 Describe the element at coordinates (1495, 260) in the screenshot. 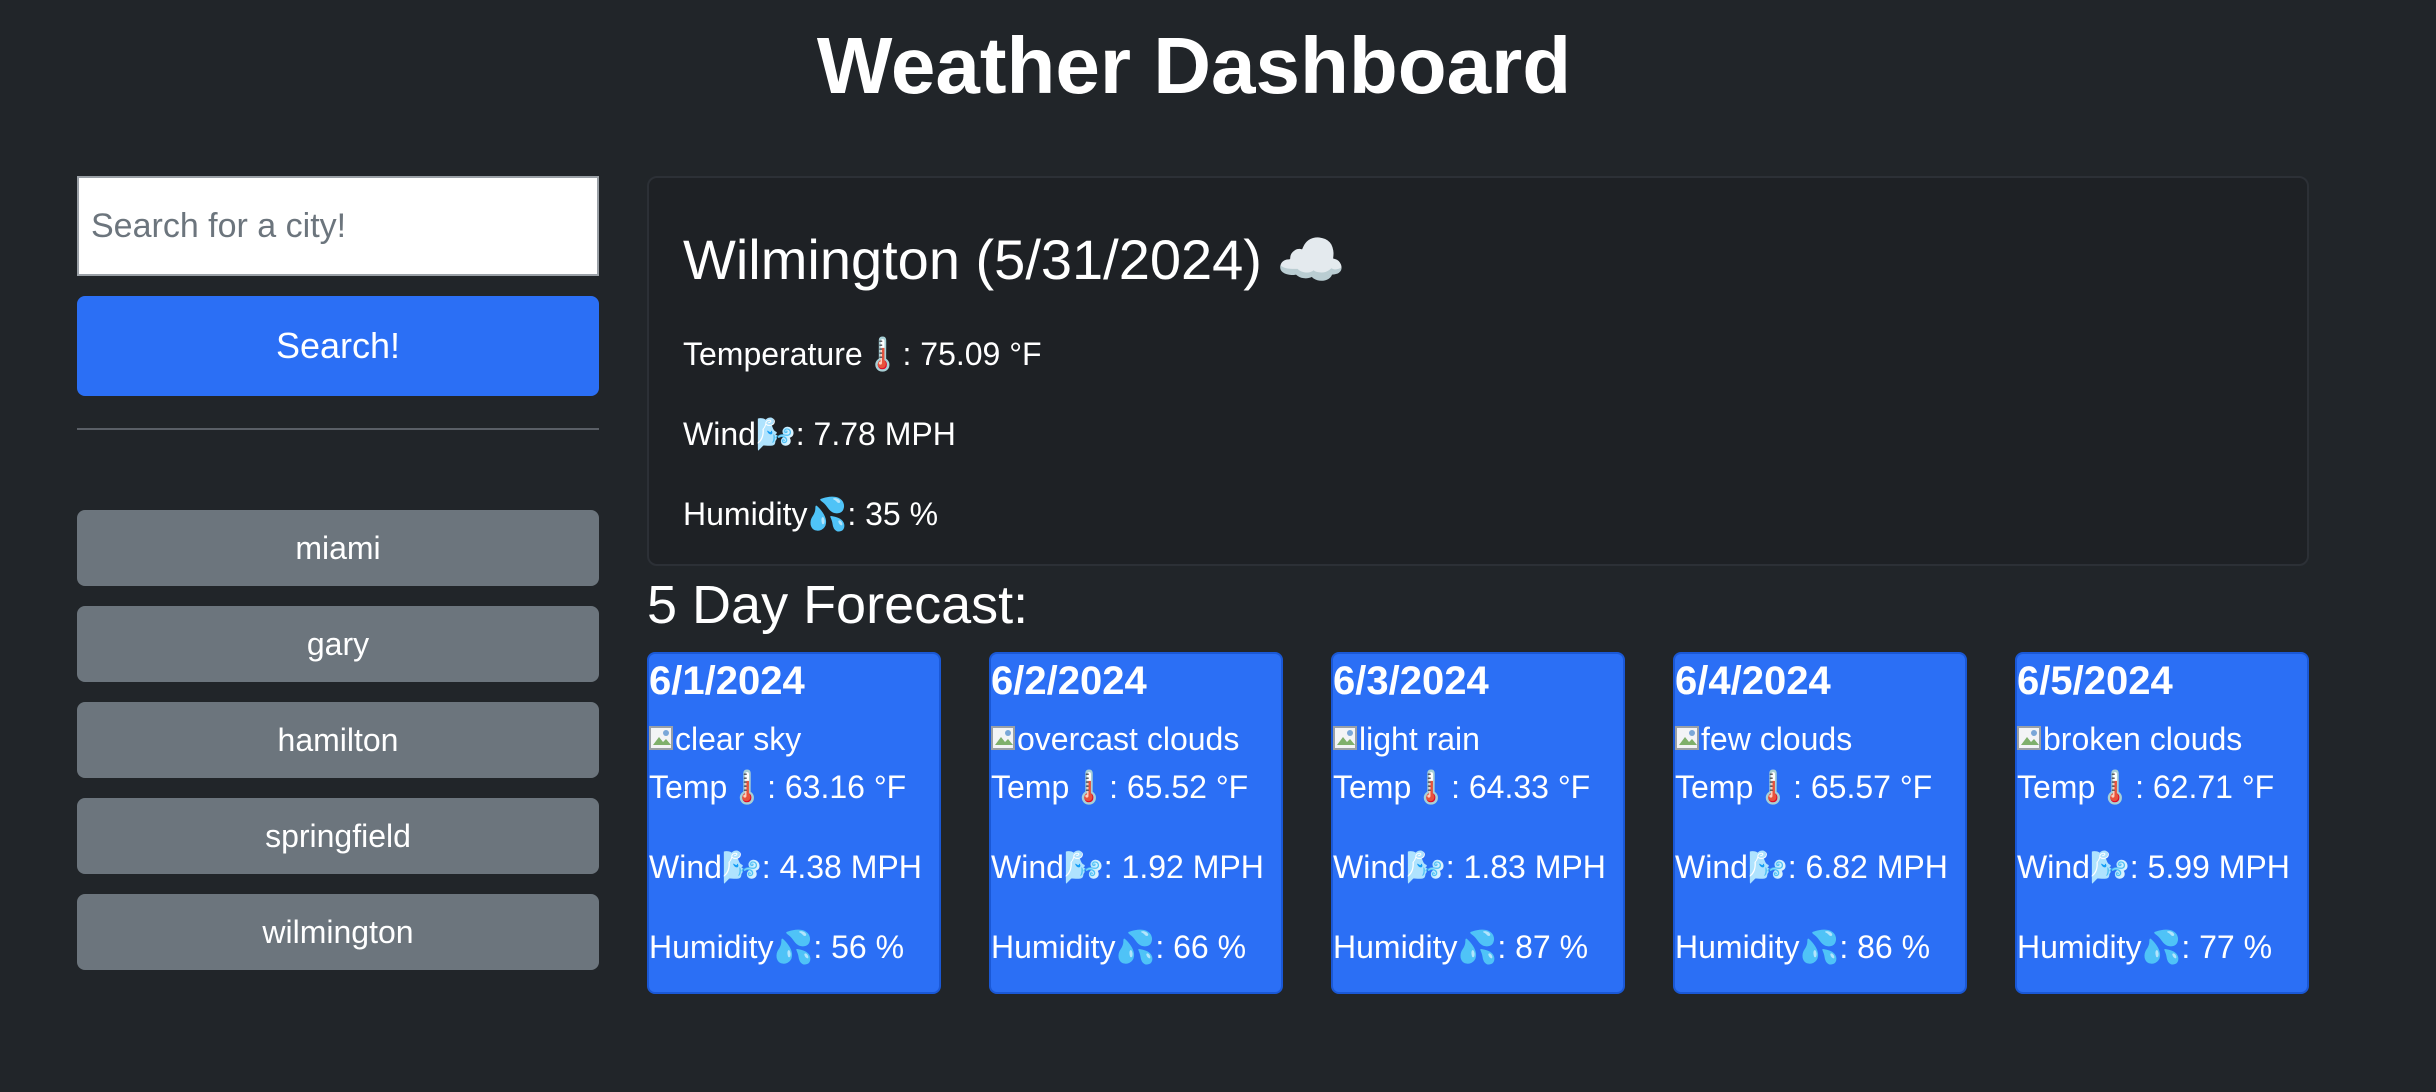

I see `current-weather-heading: Wilmington (5/31/2024) ☁️` at that location.